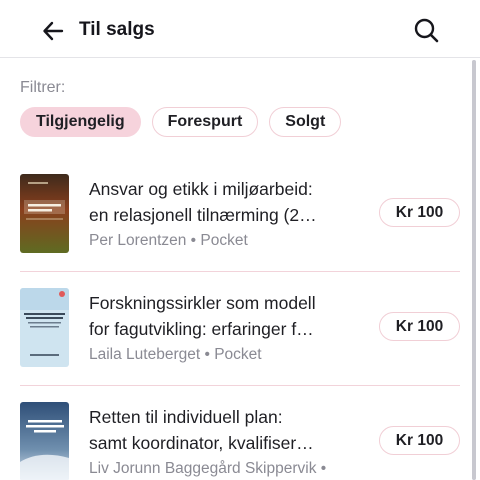  Describe the element at coordinates (43, 87) in the screenshot. I see `filter-label: Filtrer:` at that location.